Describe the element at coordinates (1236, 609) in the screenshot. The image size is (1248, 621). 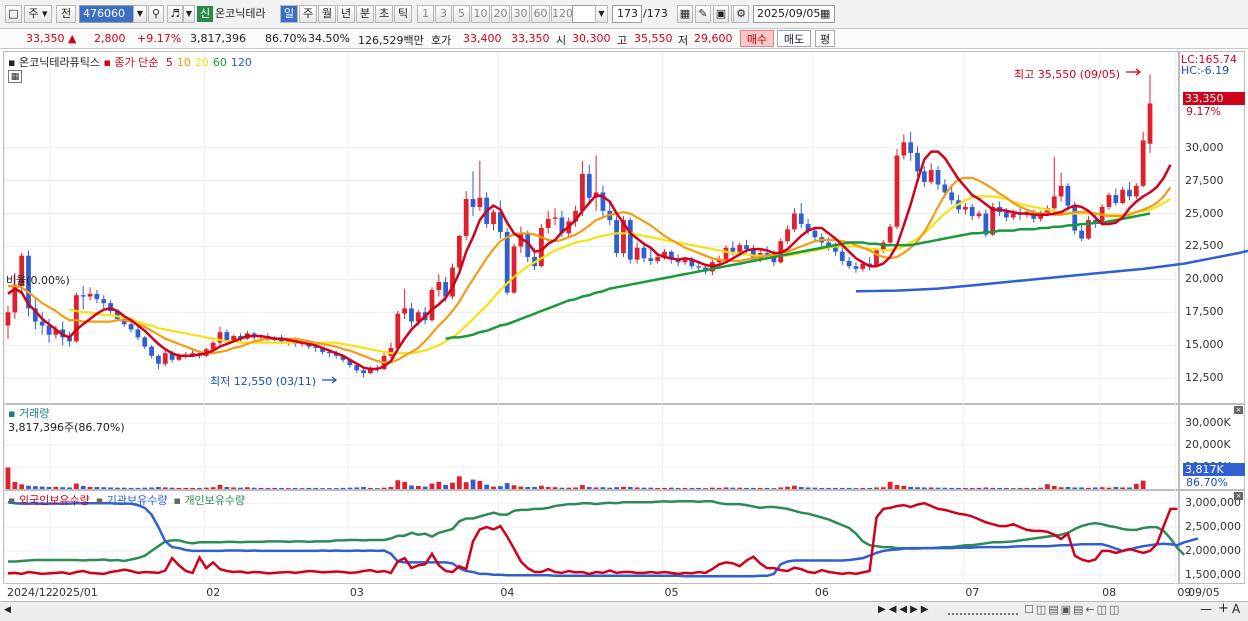
I see `font-size-icon: A` at that location.